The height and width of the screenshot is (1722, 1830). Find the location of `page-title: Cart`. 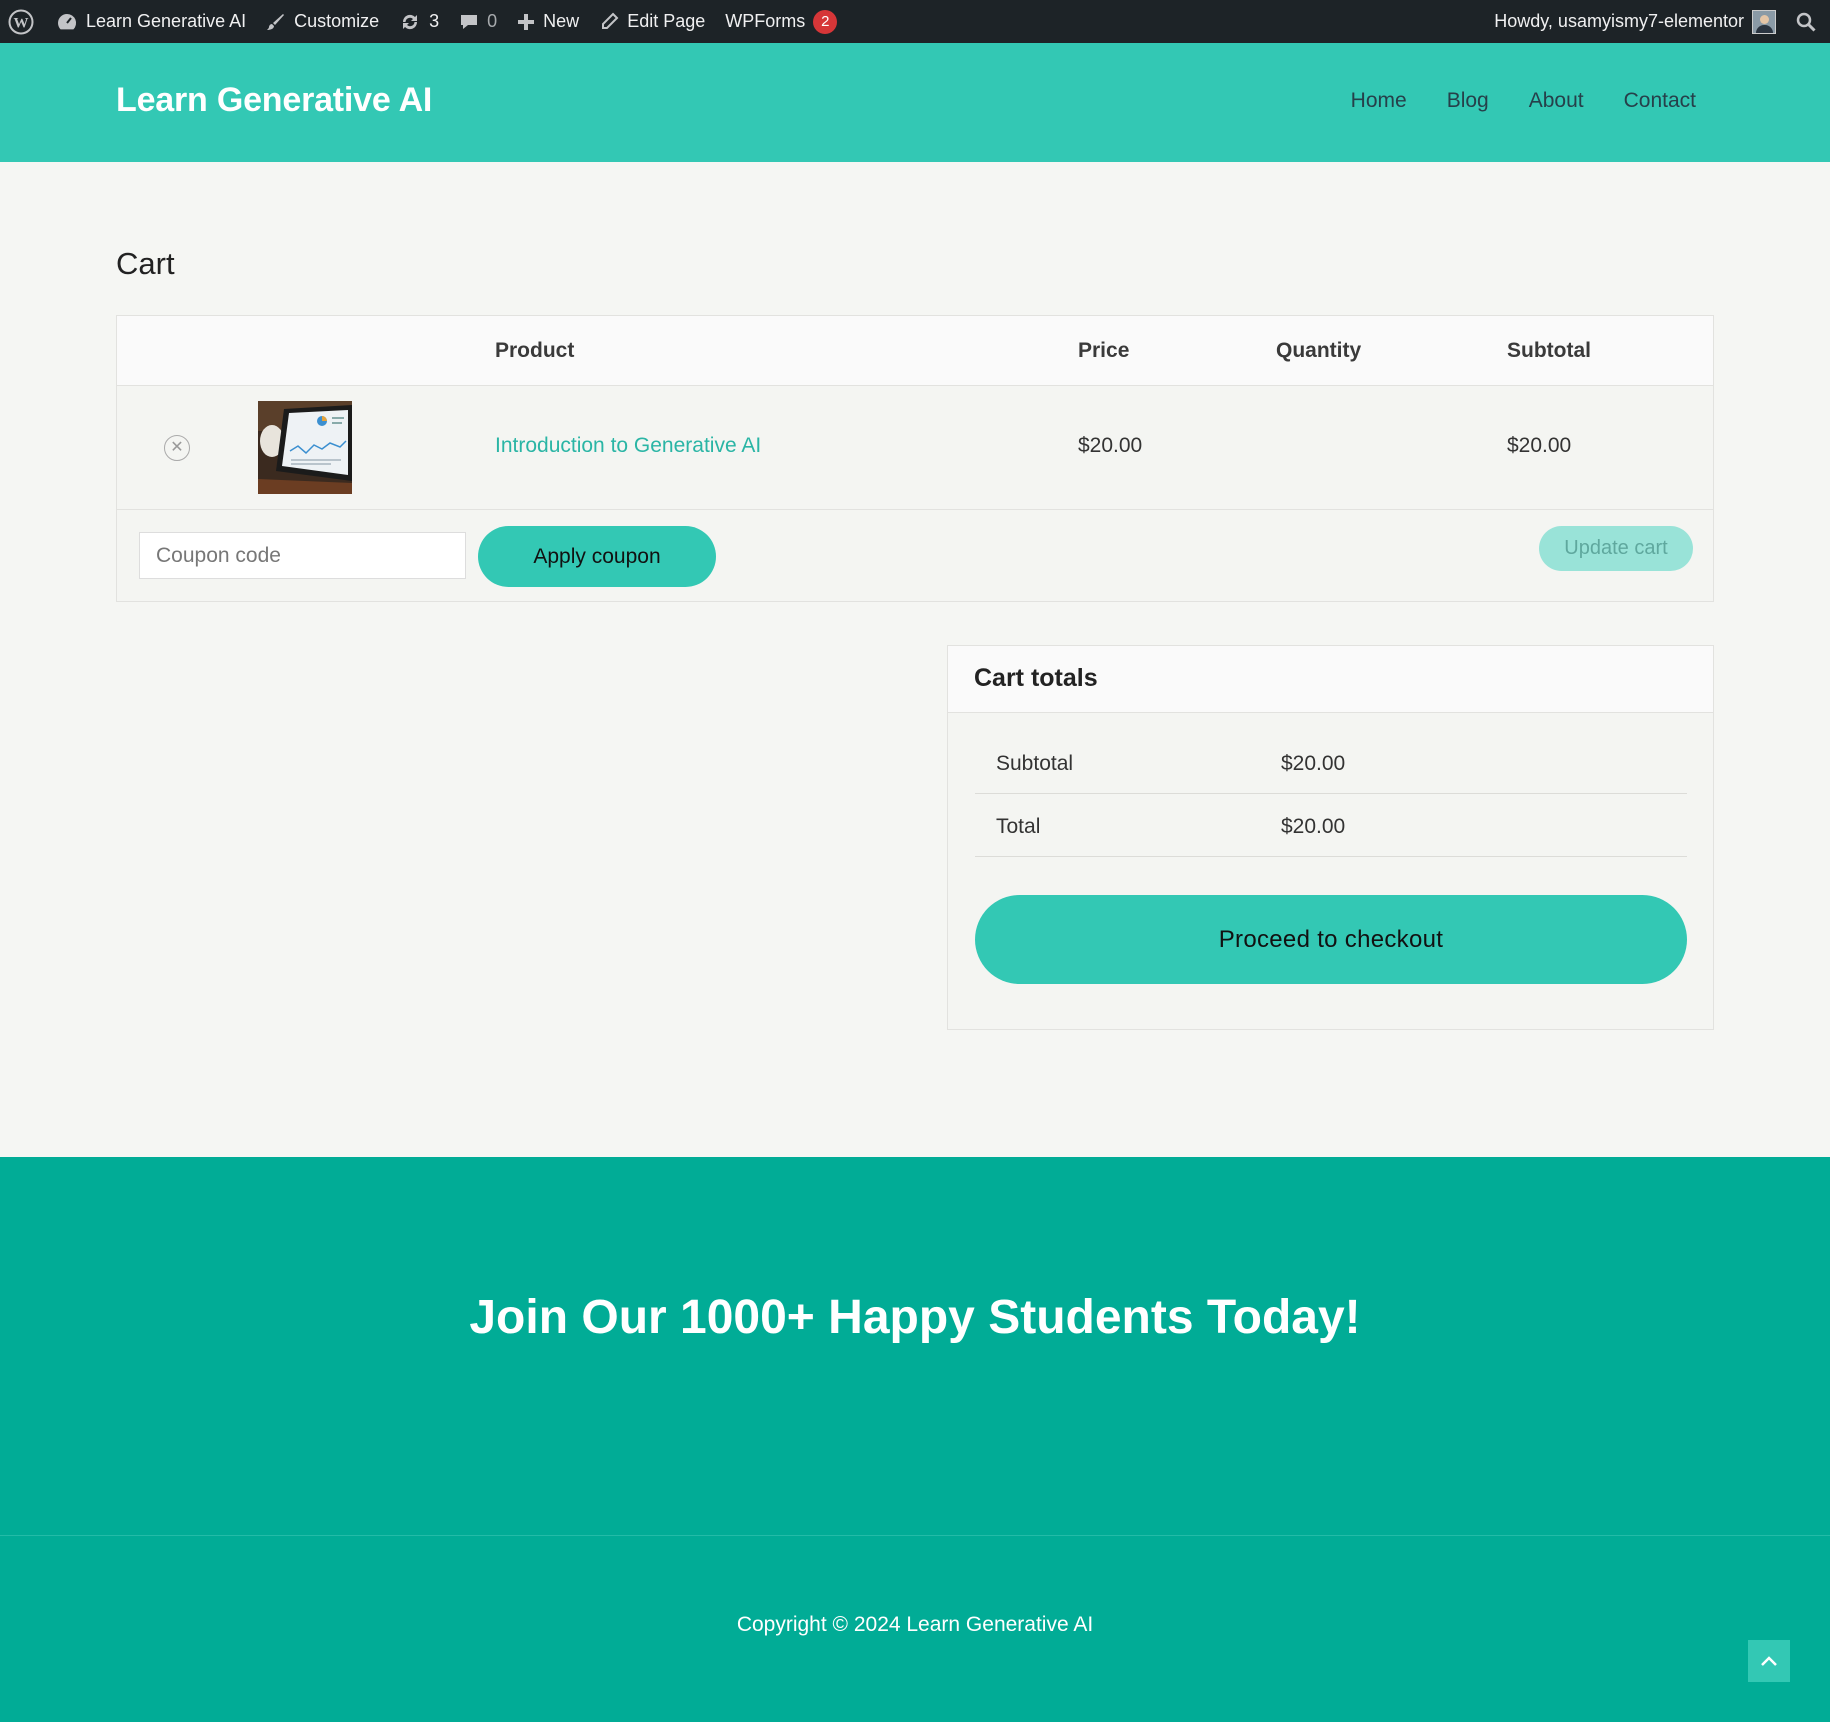

page-title: Cart is located at coordinates (145, 263).